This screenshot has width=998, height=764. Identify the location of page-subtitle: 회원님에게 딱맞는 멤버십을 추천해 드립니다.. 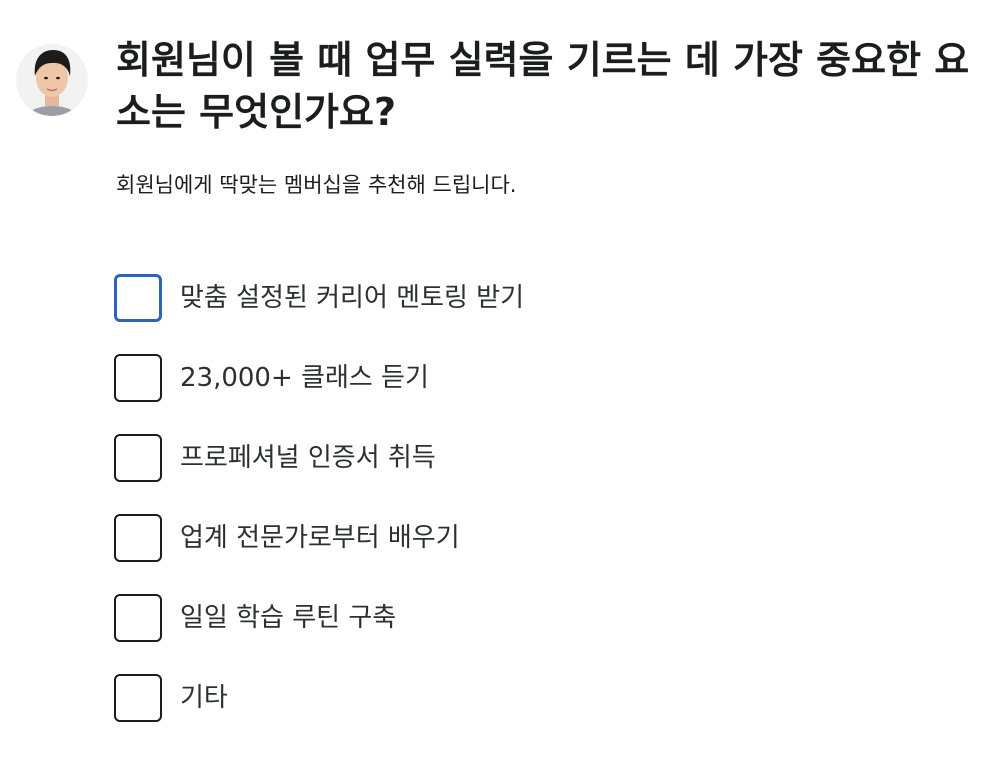
(316, 185).